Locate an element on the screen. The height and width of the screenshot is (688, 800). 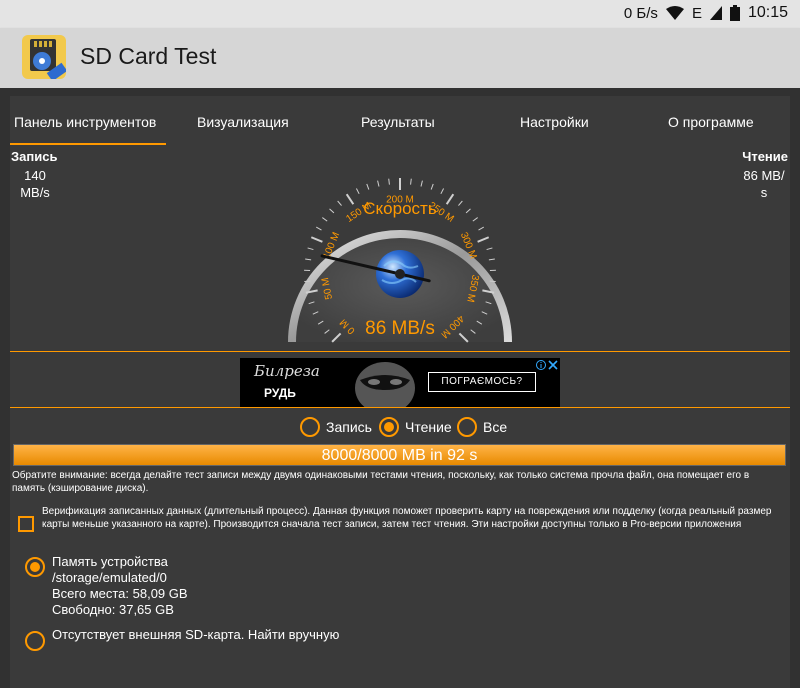
read-label: Чтение is located at coordinates (765, 156).